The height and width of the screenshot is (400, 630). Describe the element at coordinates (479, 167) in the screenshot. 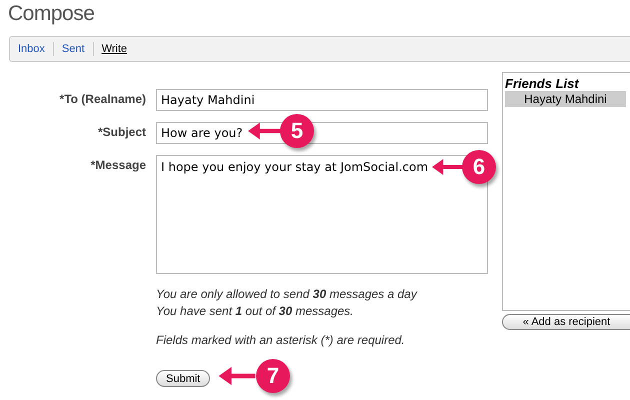

I see `step-number: 6` at that location.